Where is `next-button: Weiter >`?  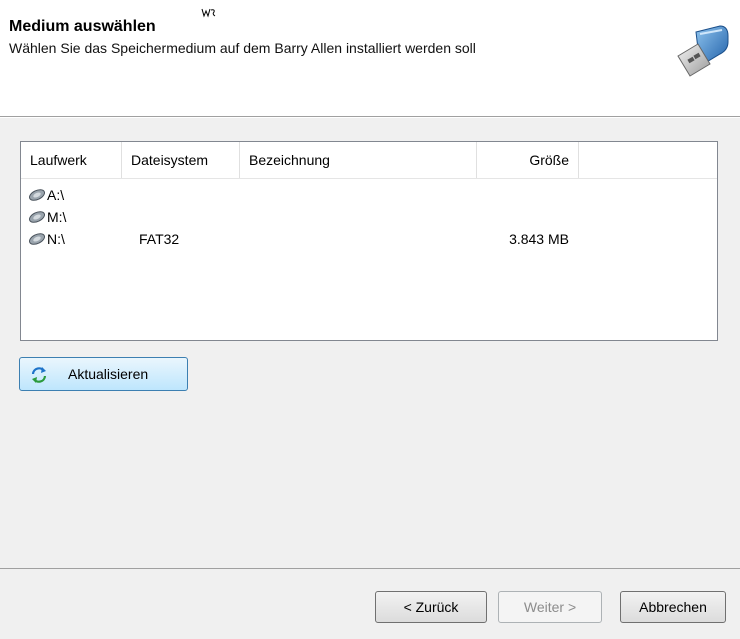 next-button: Weiter > is located at coordinates (550, 607).